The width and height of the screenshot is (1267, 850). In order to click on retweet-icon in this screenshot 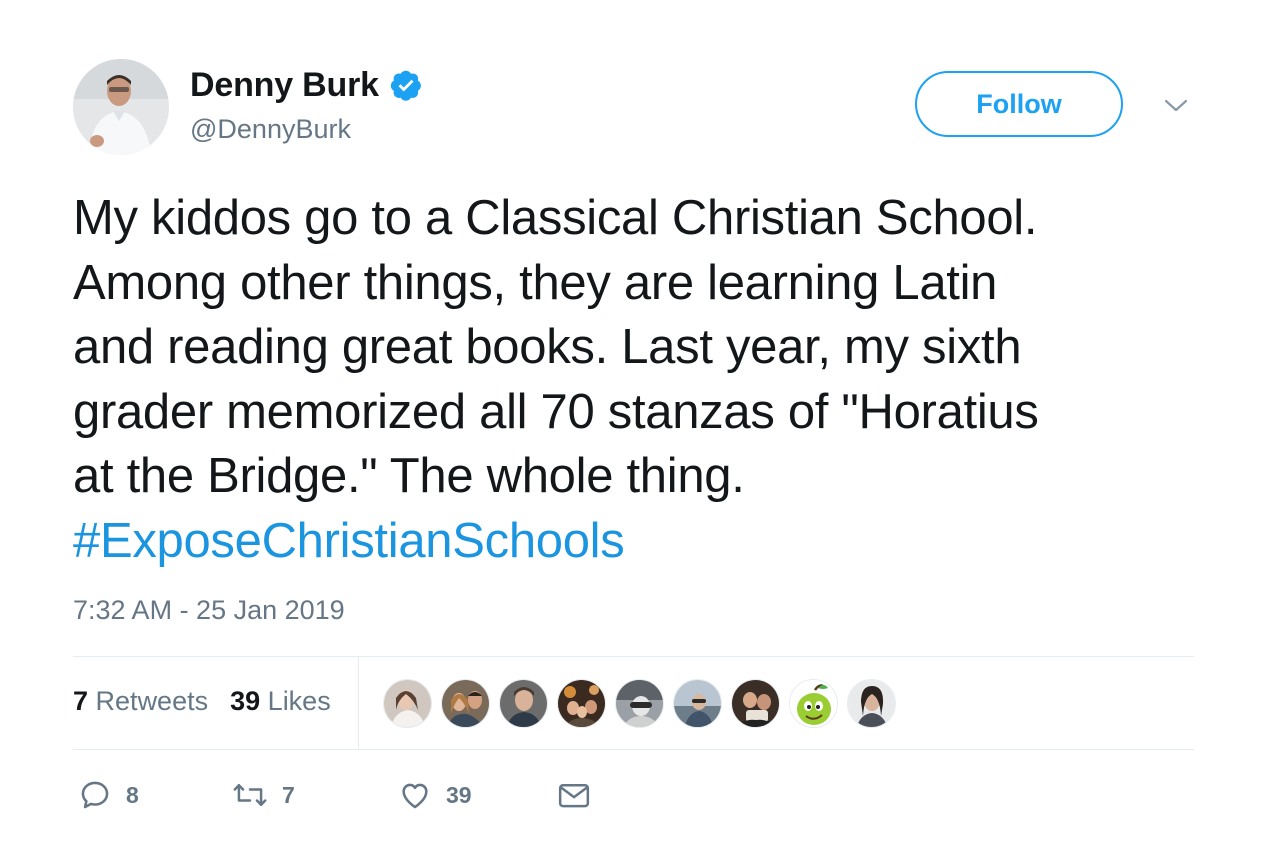, I will do `click(250, 795)`.